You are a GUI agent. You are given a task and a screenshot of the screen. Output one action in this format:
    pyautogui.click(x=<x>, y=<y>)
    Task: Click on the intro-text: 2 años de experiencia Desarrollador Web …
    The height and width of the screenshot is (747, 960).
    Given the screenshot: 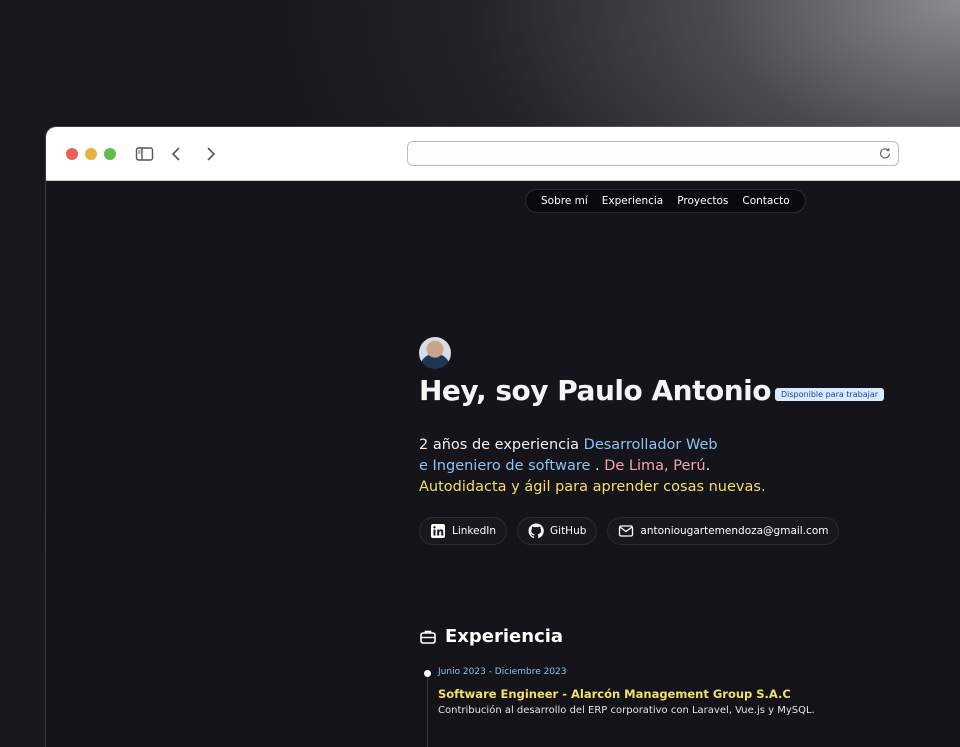 What is the action you would take?
    pyautogui.click(x=619, y=466)
    